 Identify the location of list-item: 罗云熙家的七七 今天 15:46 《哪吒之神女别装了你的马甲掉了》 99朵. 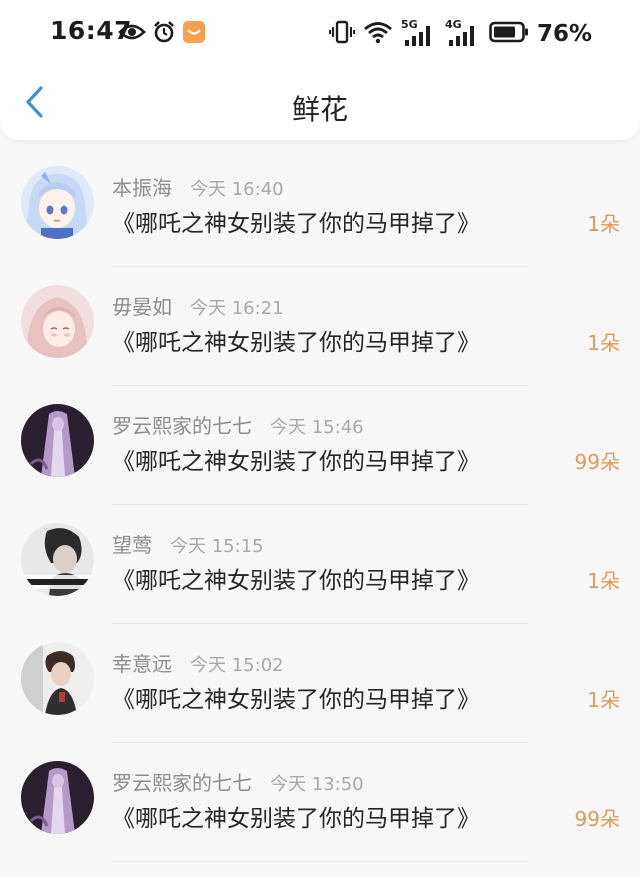
(320, 445).